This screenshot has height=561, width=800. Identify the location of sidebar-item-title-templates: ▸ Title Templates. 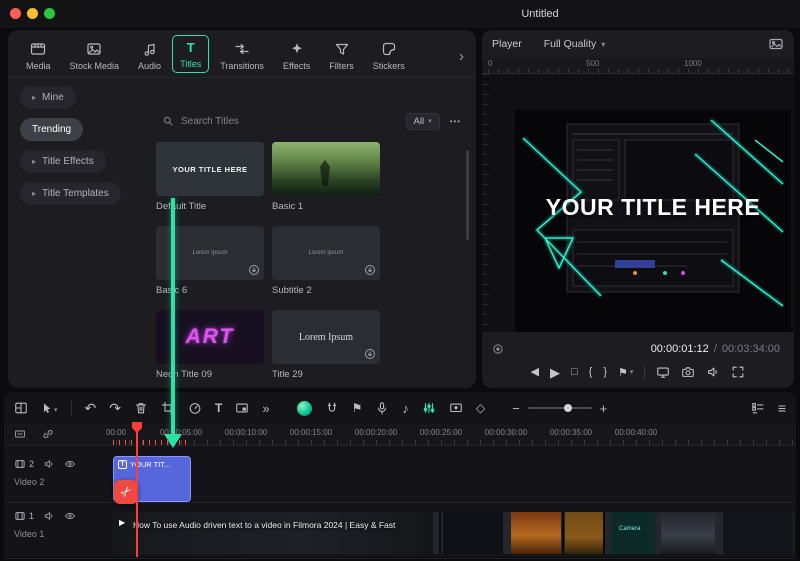
(70, 193).